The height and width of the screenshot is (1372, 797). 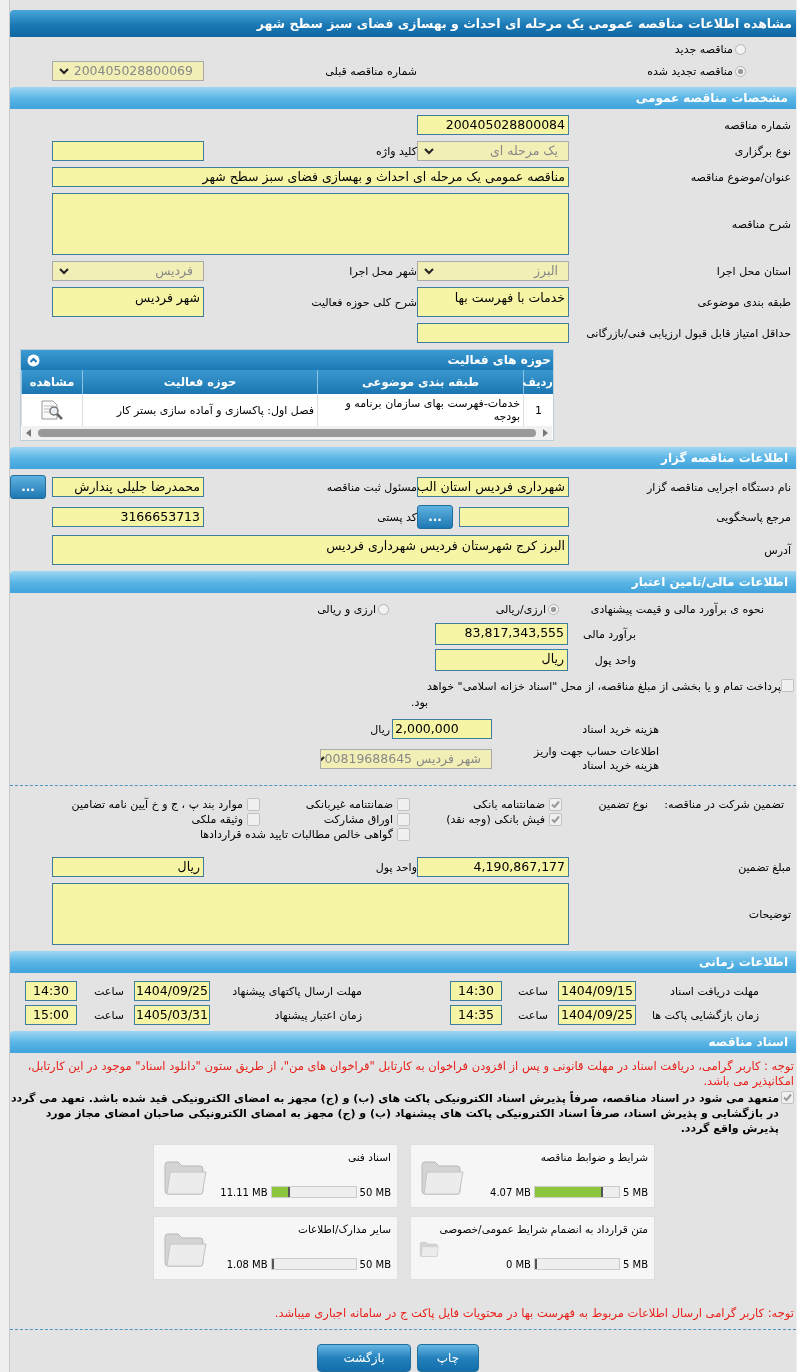 What do you see at coordinates (442, 729) in the screenshot?
I see `input-field: 2,000,000` at bounding box center [442, 729].